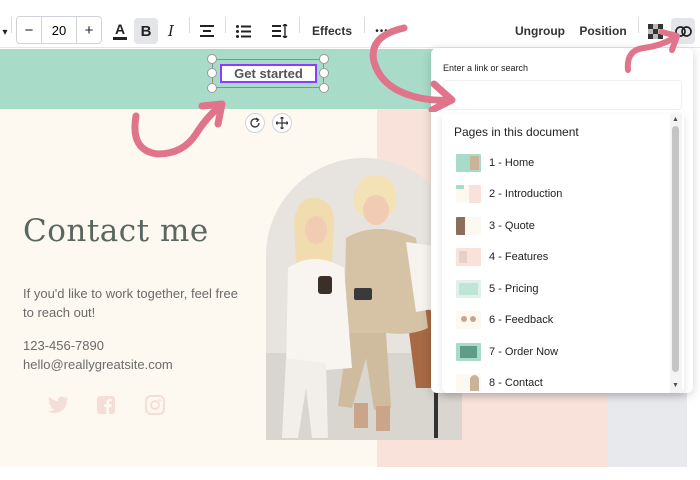  What do you see at coordinates (521, 320) in the screenshot?
I see `page-option-label: 6 - Feedback` at bounding box center [521, 320].